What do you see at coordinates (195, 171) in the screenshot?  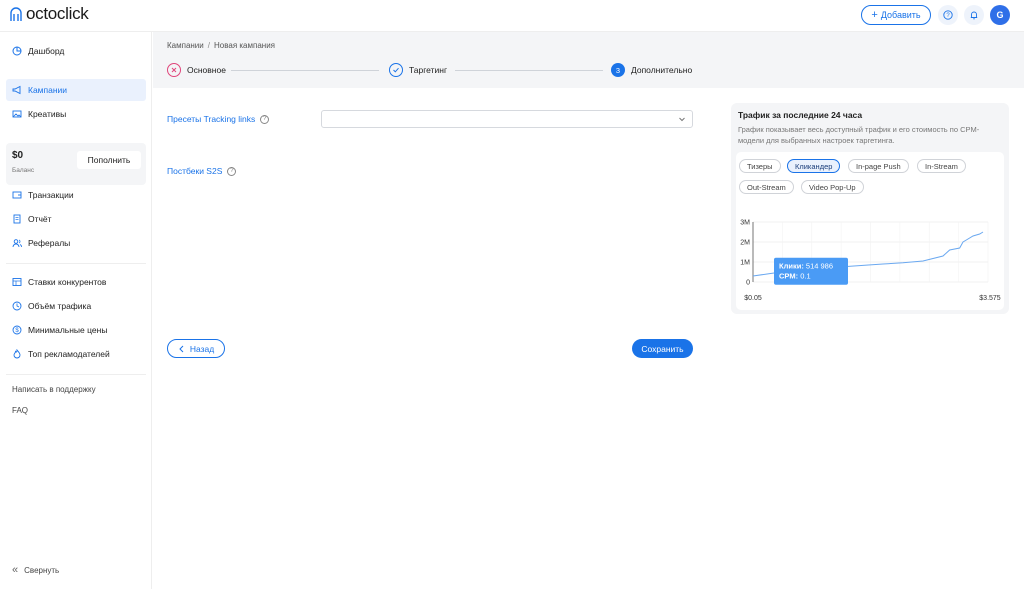 I see `postbacks-label-text: Постбеки S2S` at bounding box center [195, 171].